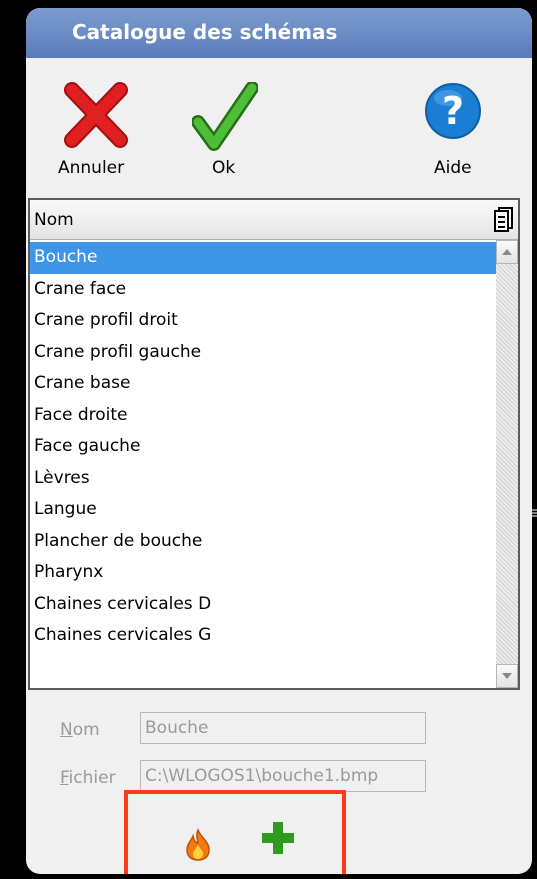  I want to click on list-item: Chaines cervicales D, so click(263, 605).